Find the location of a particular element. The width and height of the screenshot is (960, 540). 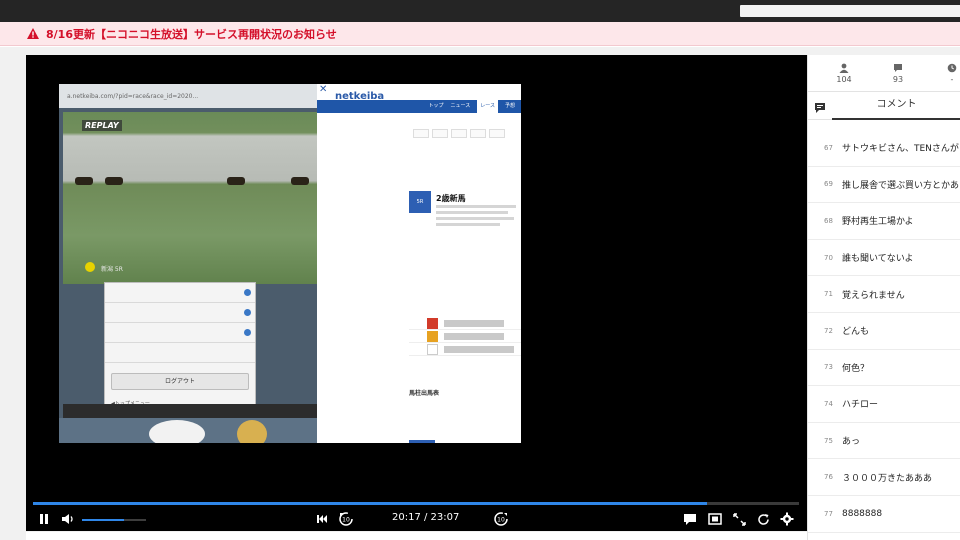

comment-number: 67 is located at coordinates (828, 147).